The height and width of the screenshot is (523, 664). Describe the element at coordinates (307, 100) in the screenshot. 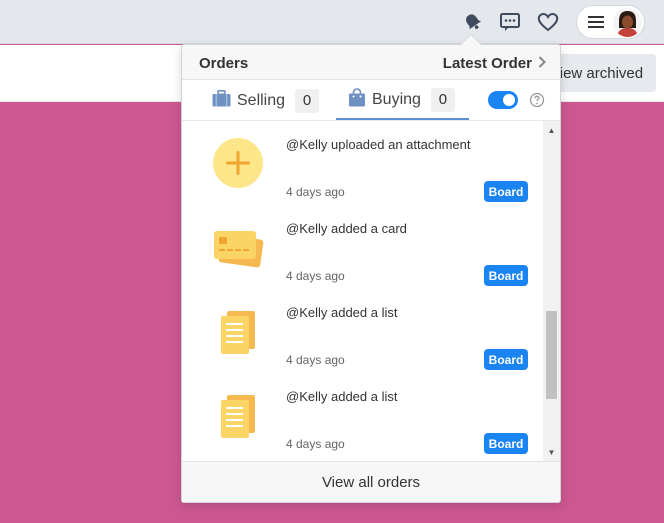

I see `tab-selling-count: 0` at that location.